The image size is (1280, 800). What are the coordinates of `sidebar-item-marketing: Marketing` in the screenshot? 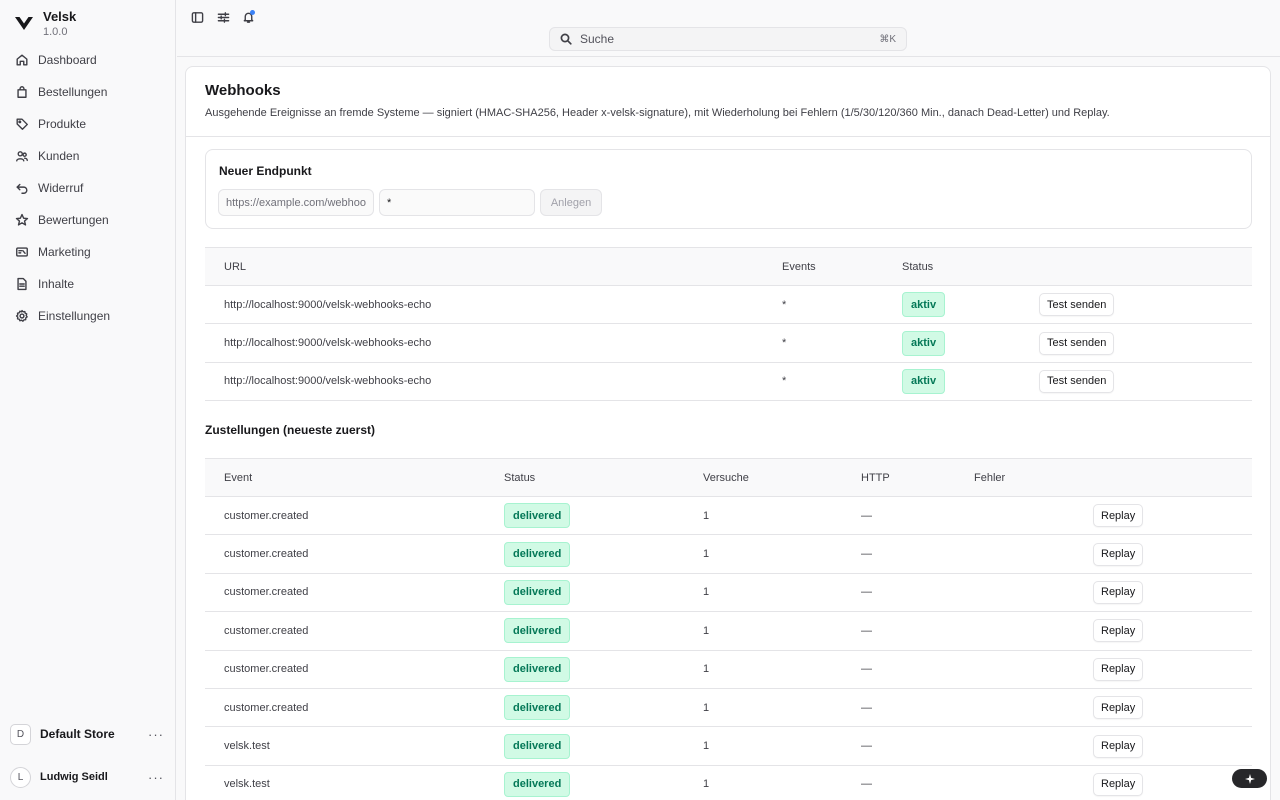 It's located at (88, 252).